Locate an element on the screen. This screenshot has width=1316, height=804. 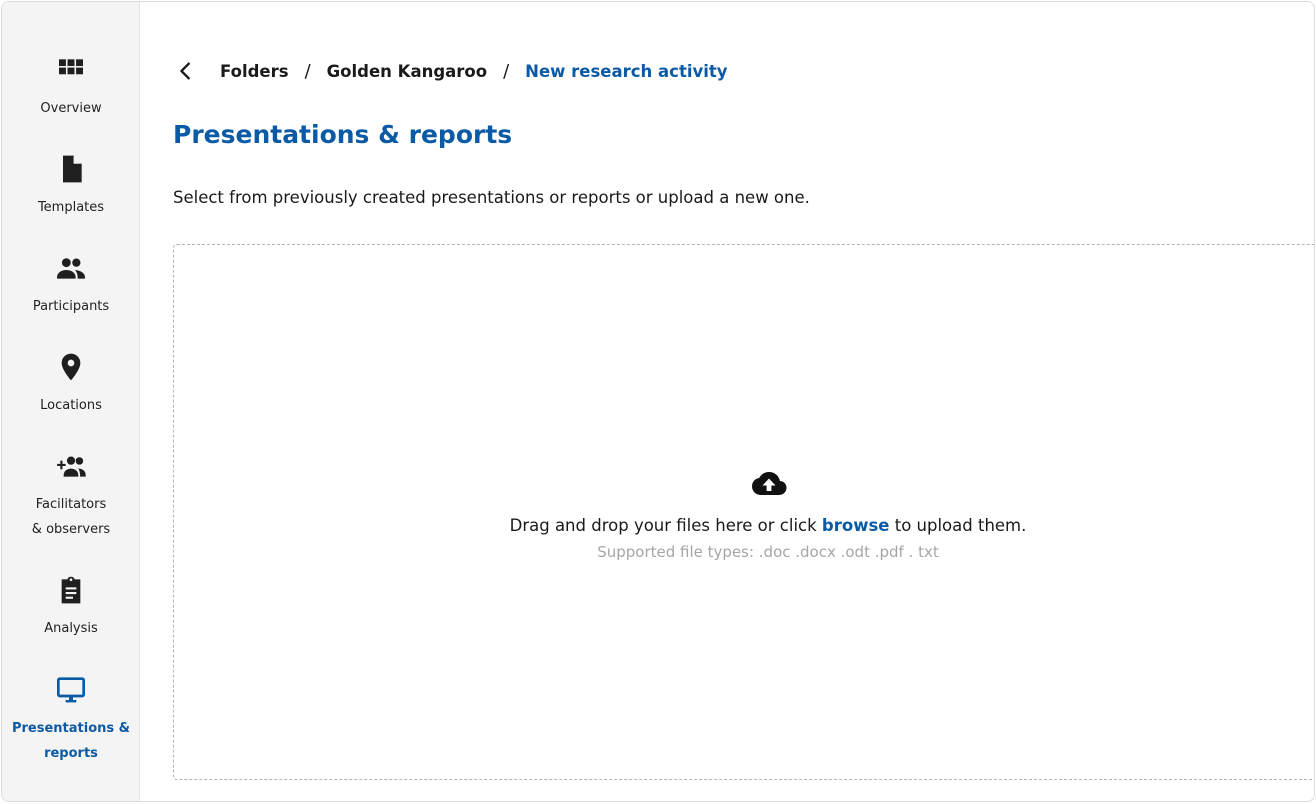
sidebar-item-label: Facilitators & observers is located at coordinates (71, 517).